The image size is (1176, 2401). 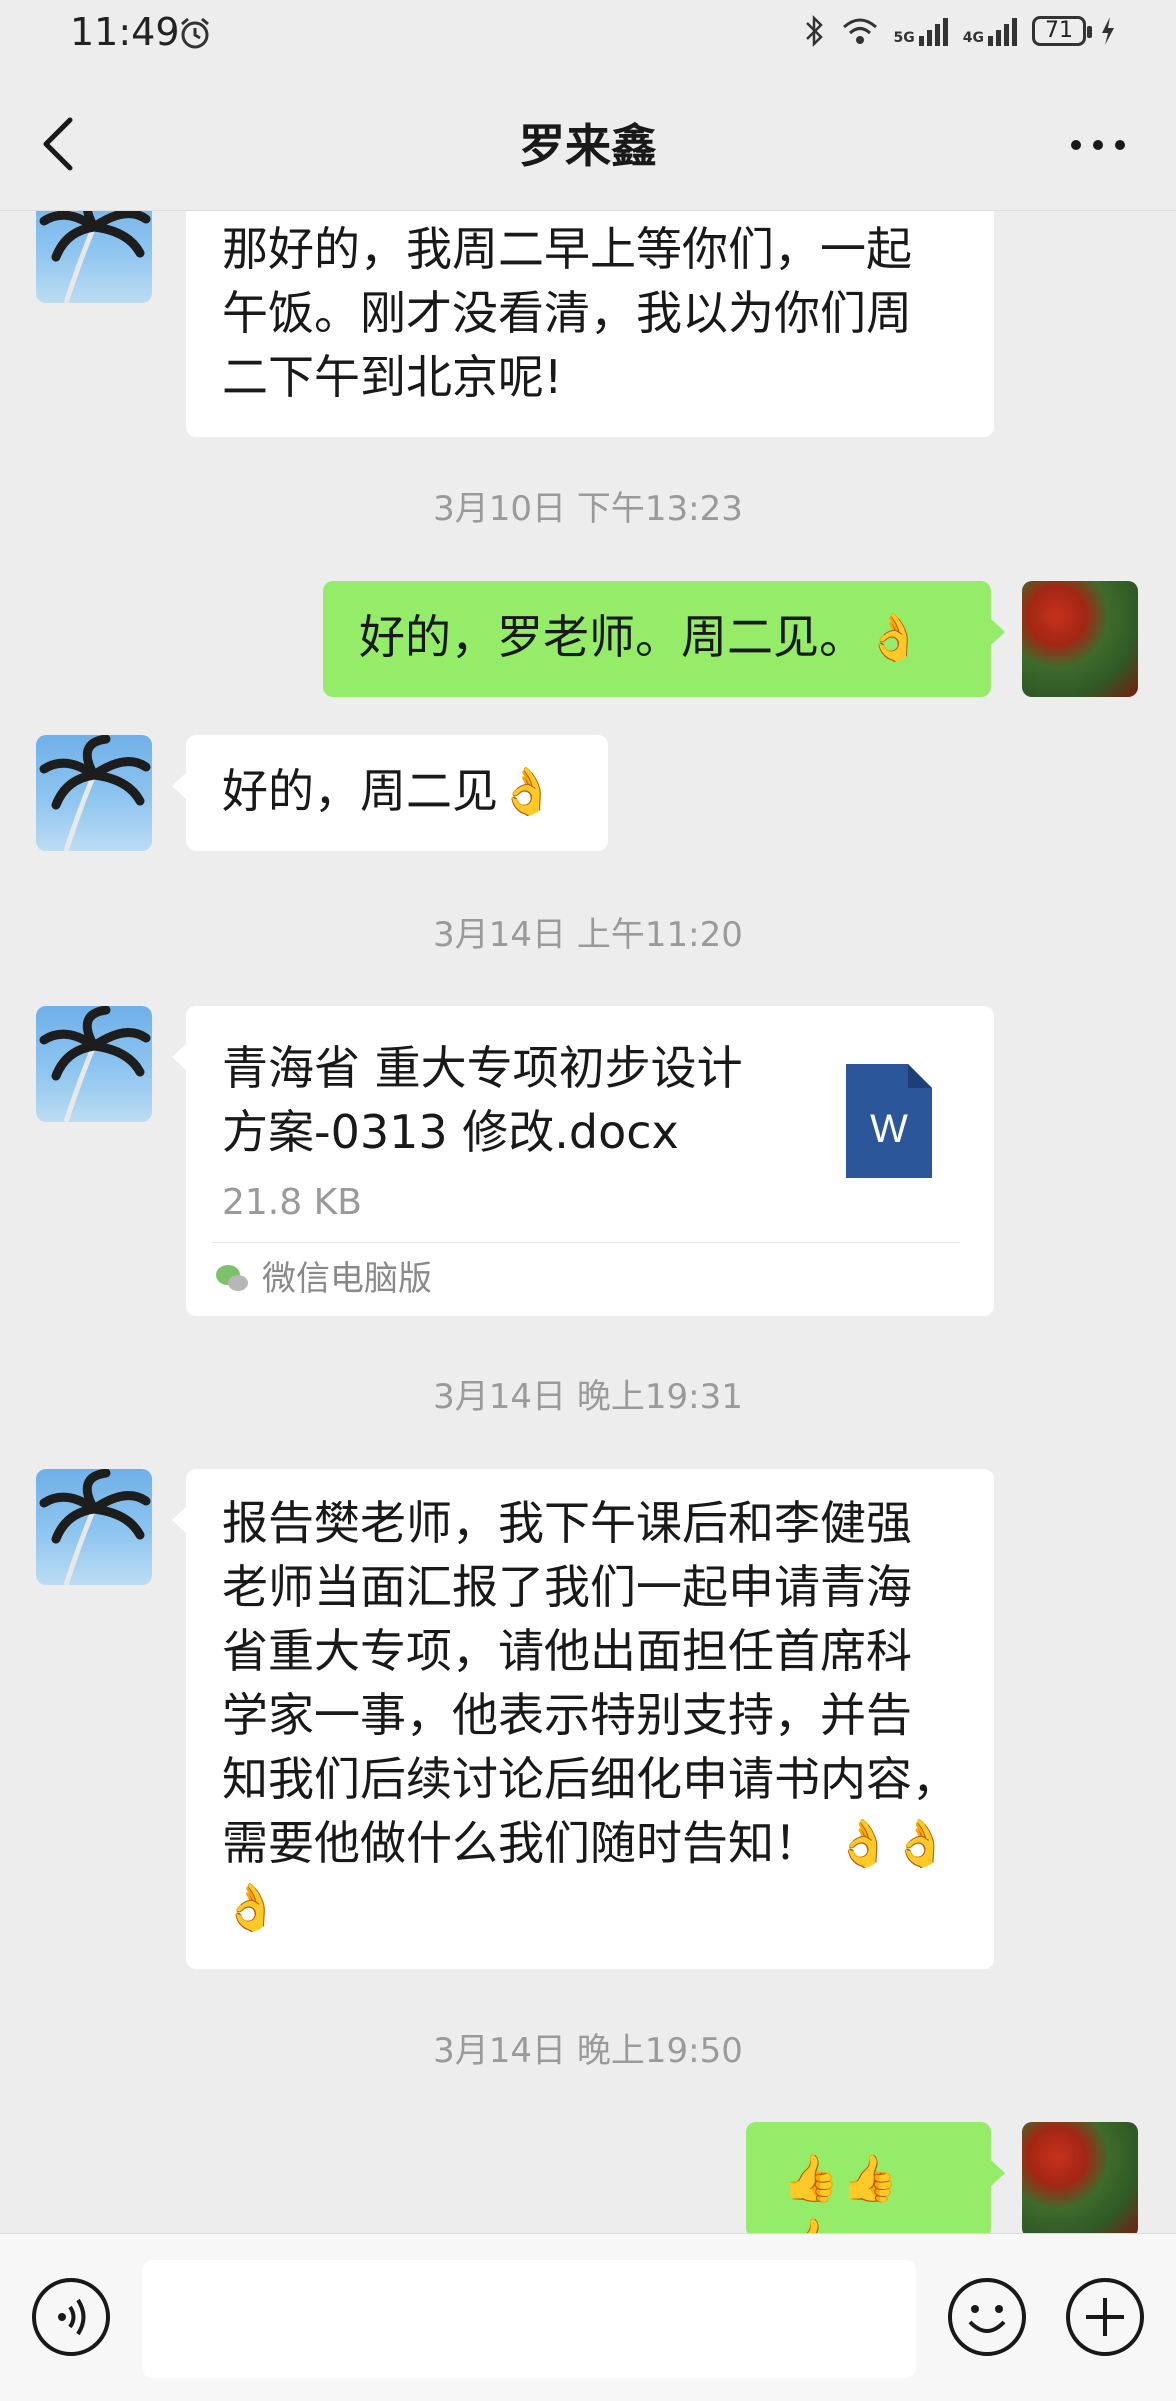 What do you see at coordinates (360, 791) in the screenshot?
I see `message-text: 好的，周二见` at bounding box center [360, 791].